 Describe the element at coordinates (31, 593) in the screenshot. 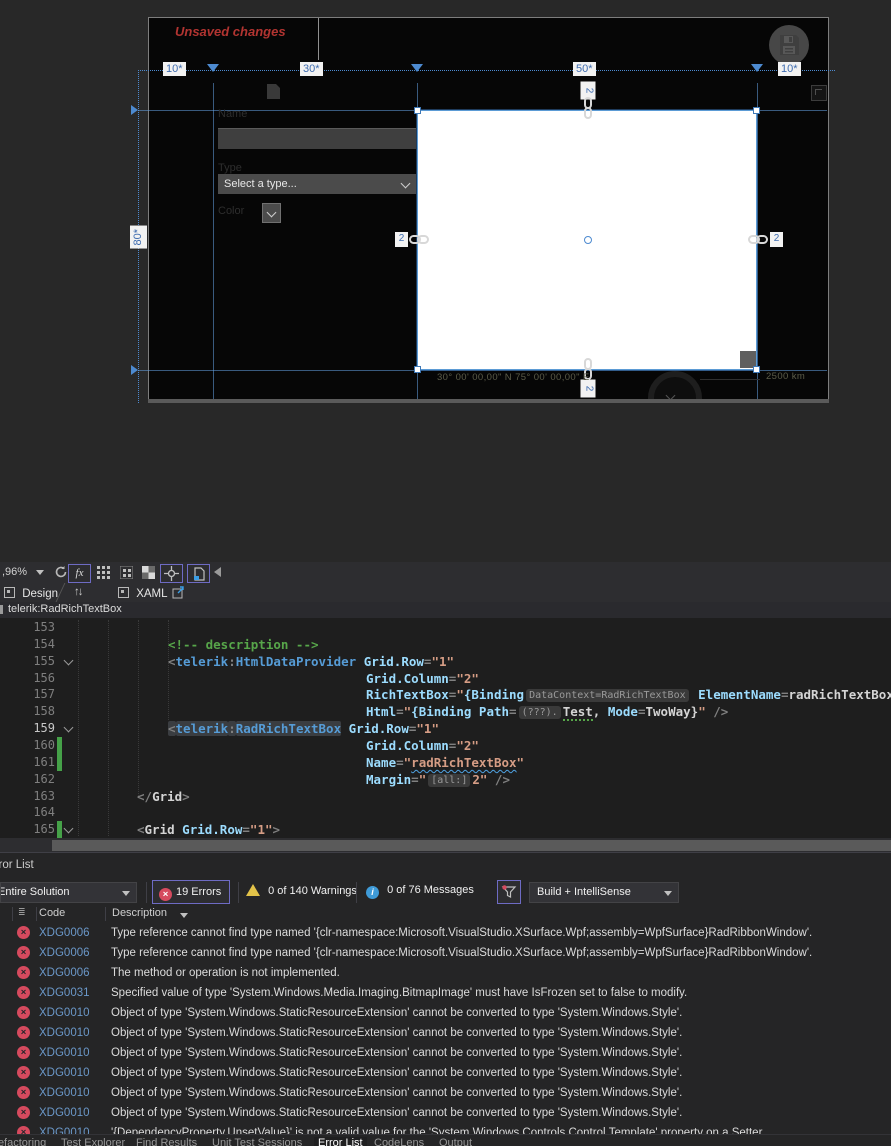

I see `tab-design: Design` at that location.